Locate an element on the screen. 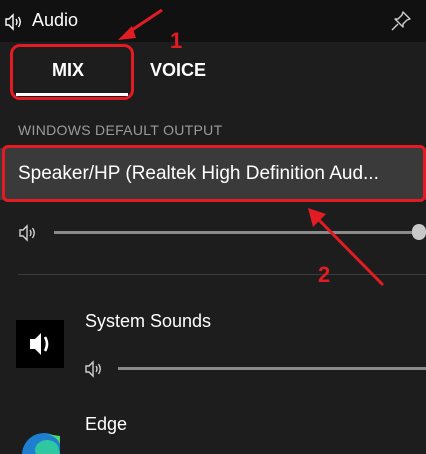  annotation-box-device is located at coordinates (214, 173).